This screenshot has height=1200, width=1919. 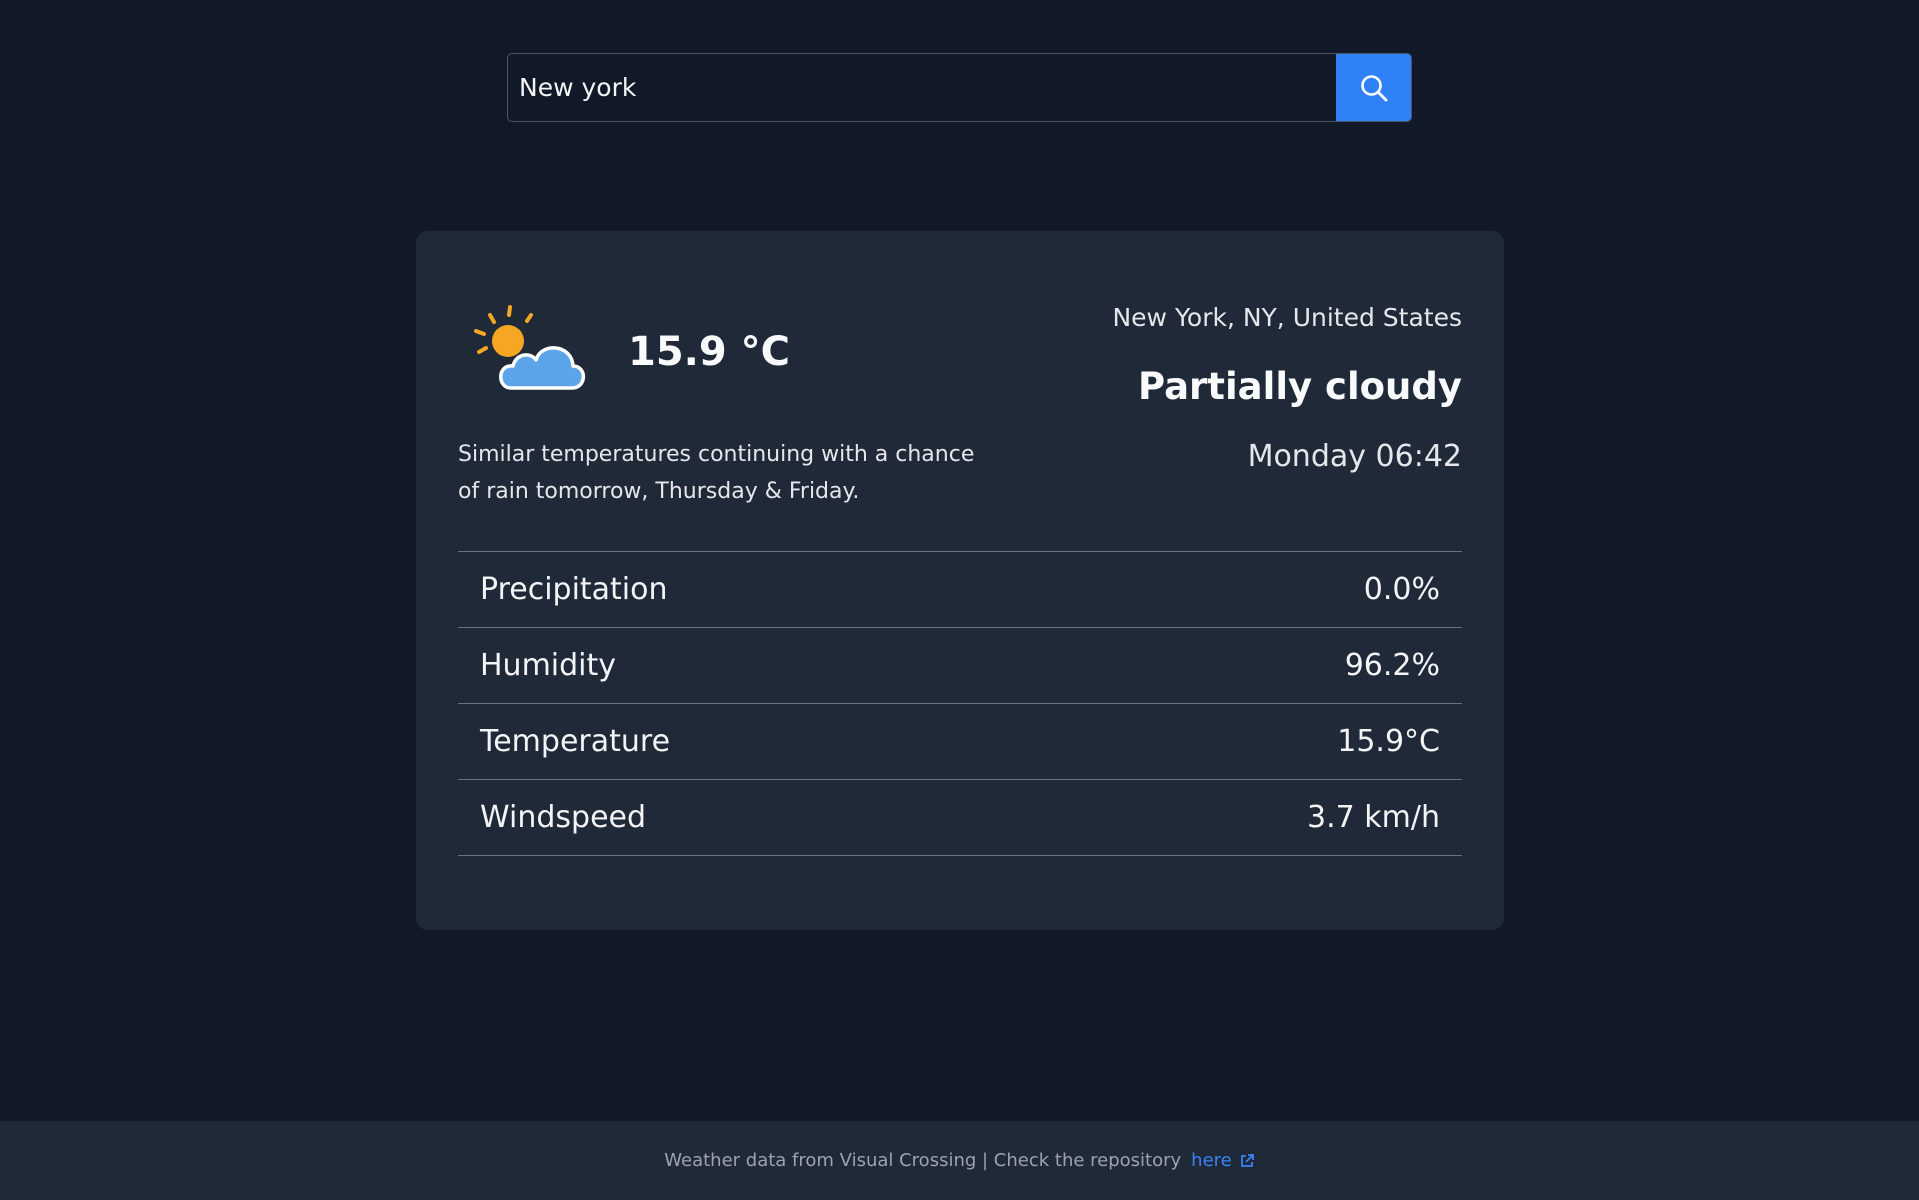 I want to click on local-datetime: Monday 06:42, so click(x=1354, y=456).